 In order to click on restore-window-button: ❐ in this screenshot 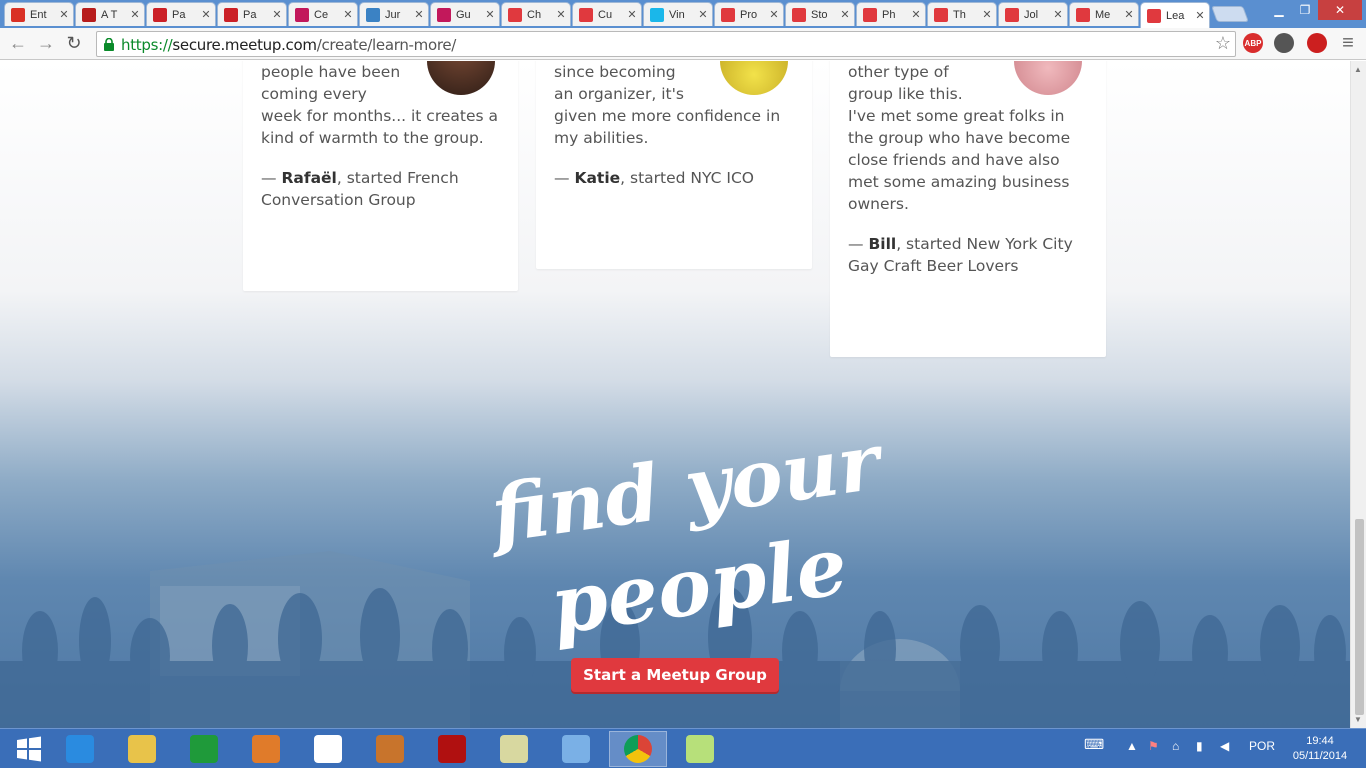, I will do `click(1305, 10)`.